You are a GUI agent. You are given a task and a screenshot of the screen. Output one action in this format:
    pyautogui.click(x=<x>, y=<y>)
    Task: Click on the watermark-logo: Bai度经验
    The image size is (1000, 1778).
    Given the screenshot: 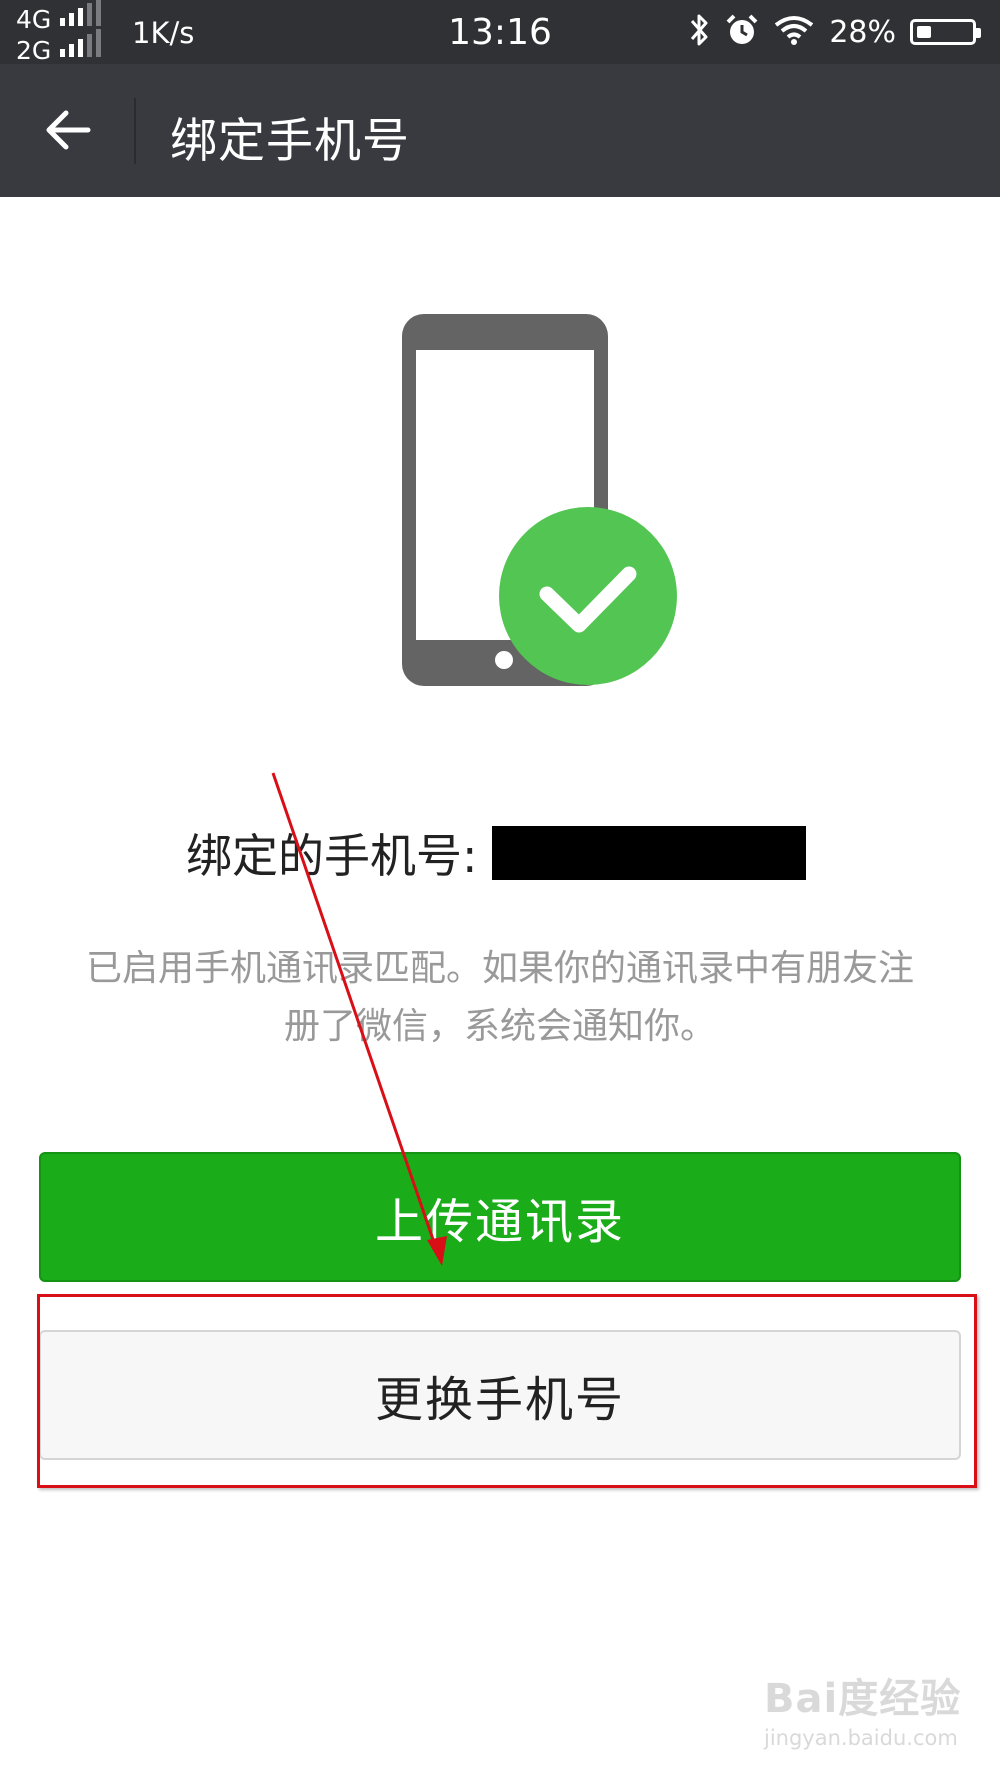 What is the action you would take?
    pyautogui.click(x=863, y=1699)
    